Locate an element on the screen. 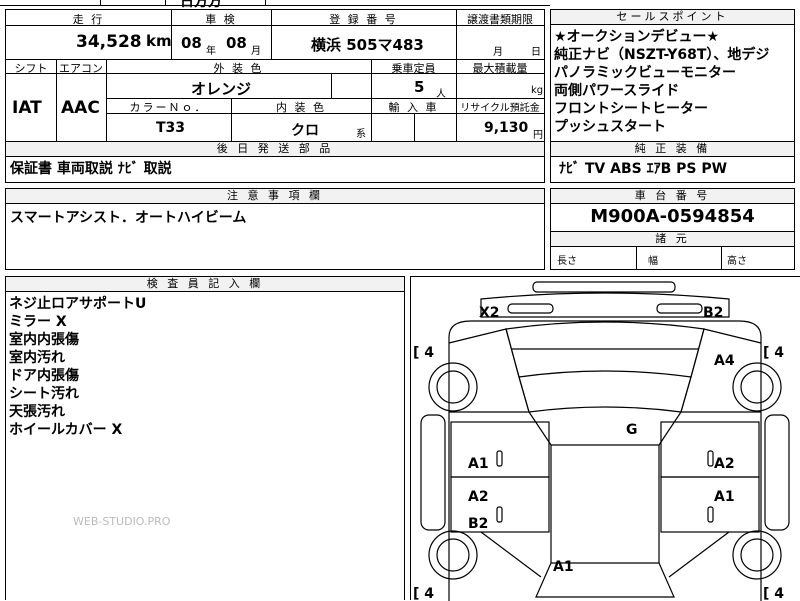  dimensions-label: 諸 元 is located at coordinates (672, 239).